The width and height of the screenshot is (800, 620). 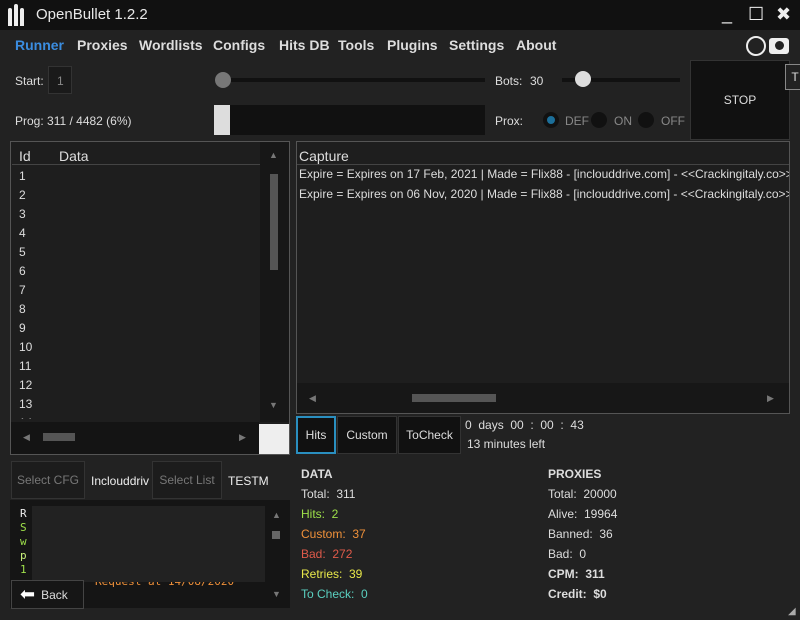 I want to click on prox-radio-on, so click(x=599, y=120).